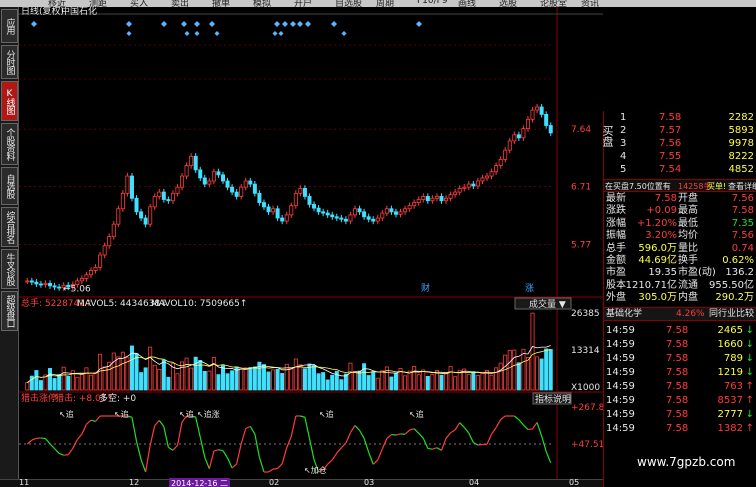 This screenshot has width=756, height=487. What do you see at coordinates (590, 3) in the screenshot?
I see `menu-item: 资讯` at bounding box center [590, 3].